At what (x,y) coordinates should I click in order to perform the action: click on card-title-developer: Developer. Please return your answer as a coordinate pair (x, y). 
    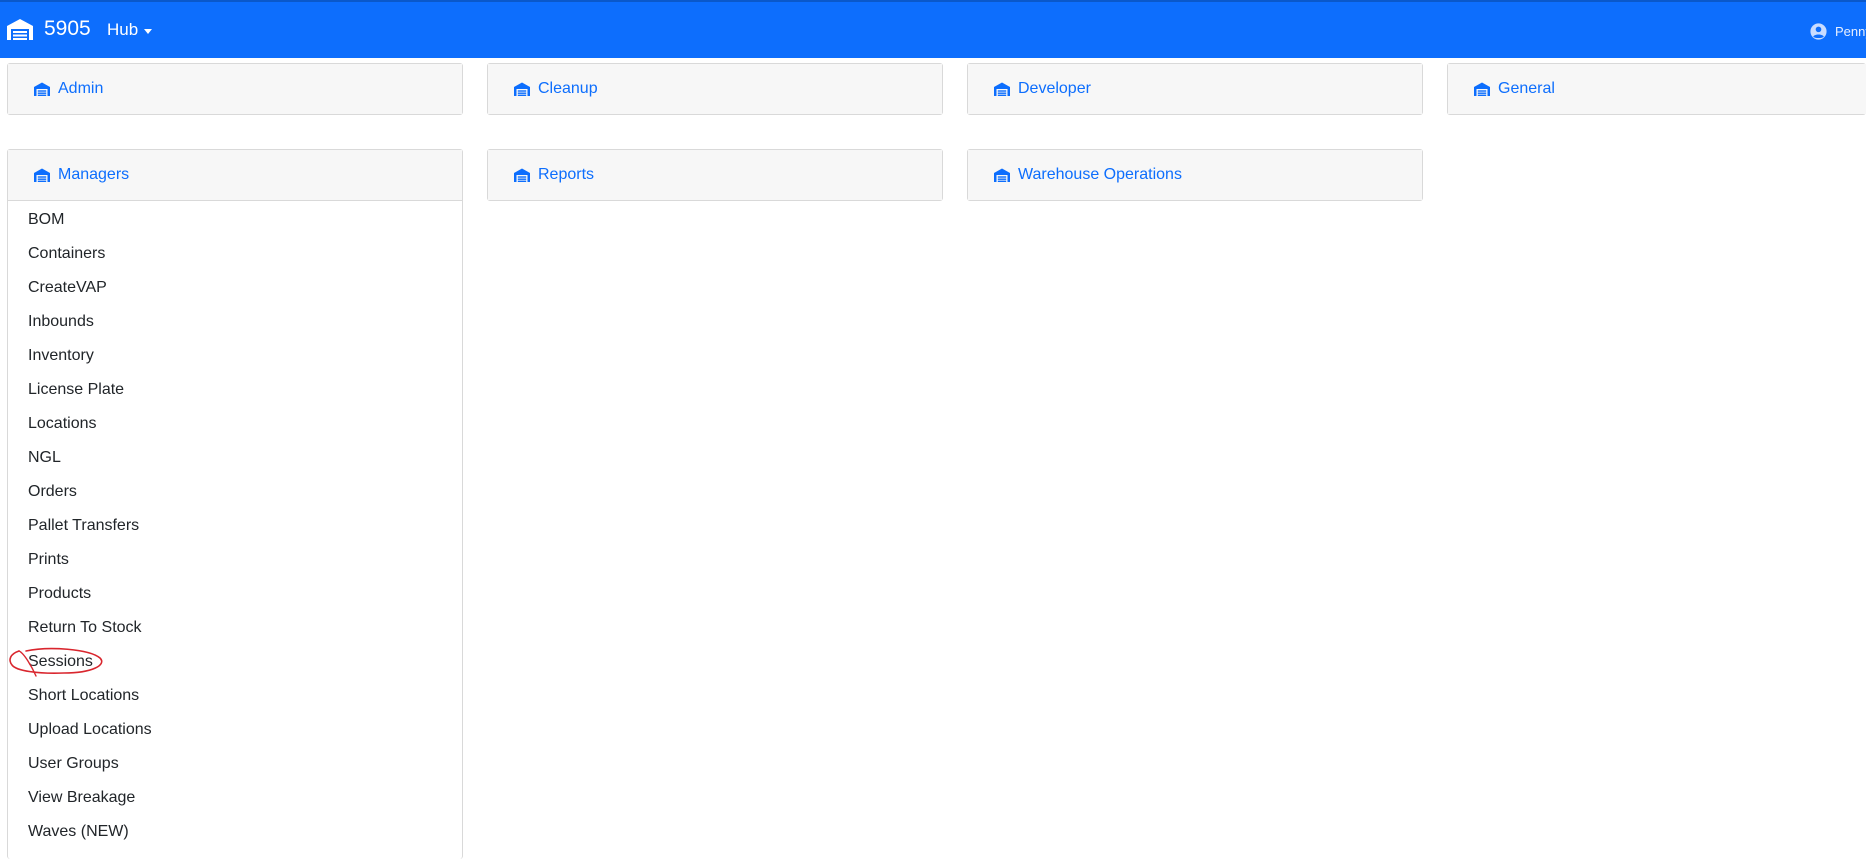
    Looking at the image, I should click on (1054, 88).